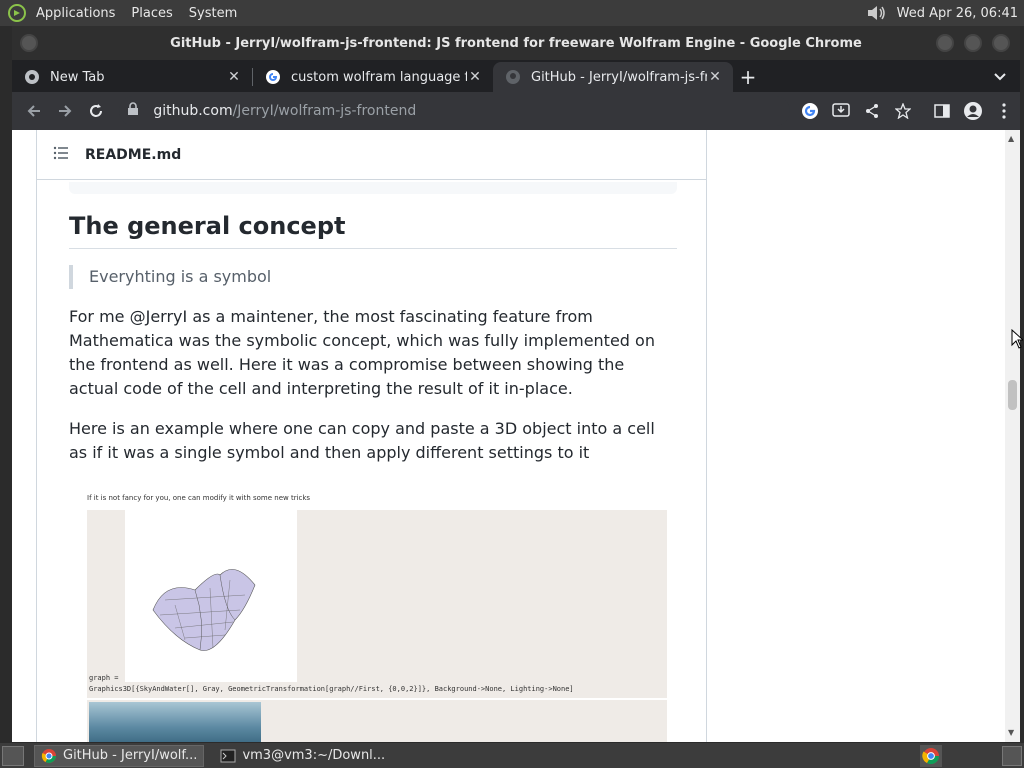 The height and width of the screenshot is (768, 1024). What do you see at coordinates (213, 13) in the screenshot?
I see `system-menu: System` at bounding box center [213, 13].